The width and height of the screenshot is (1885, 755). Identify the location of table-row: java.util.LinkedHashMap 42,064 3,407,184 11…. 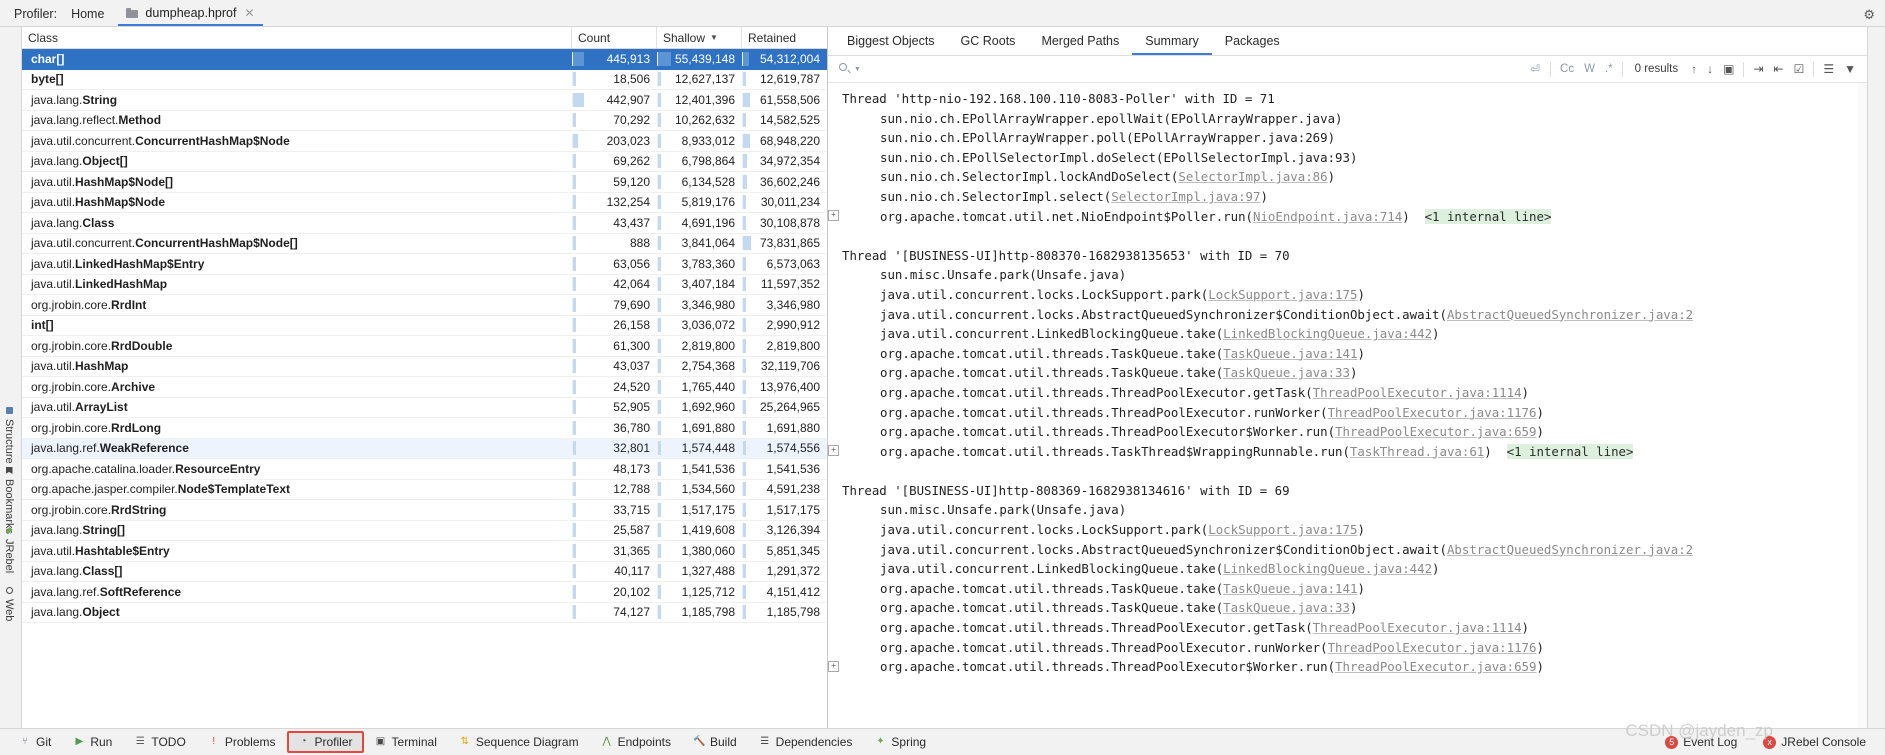
(424, 285).